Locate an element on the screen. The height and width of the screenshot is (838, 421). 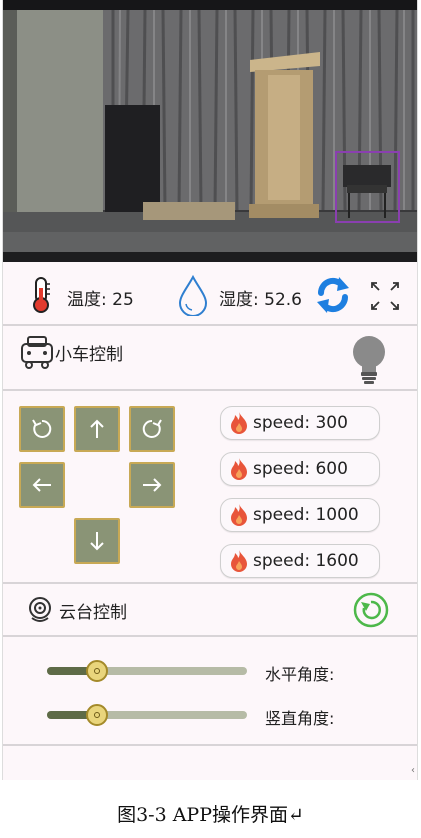
speed-300-button: speed: 300 is located at coordinates (300, 423).